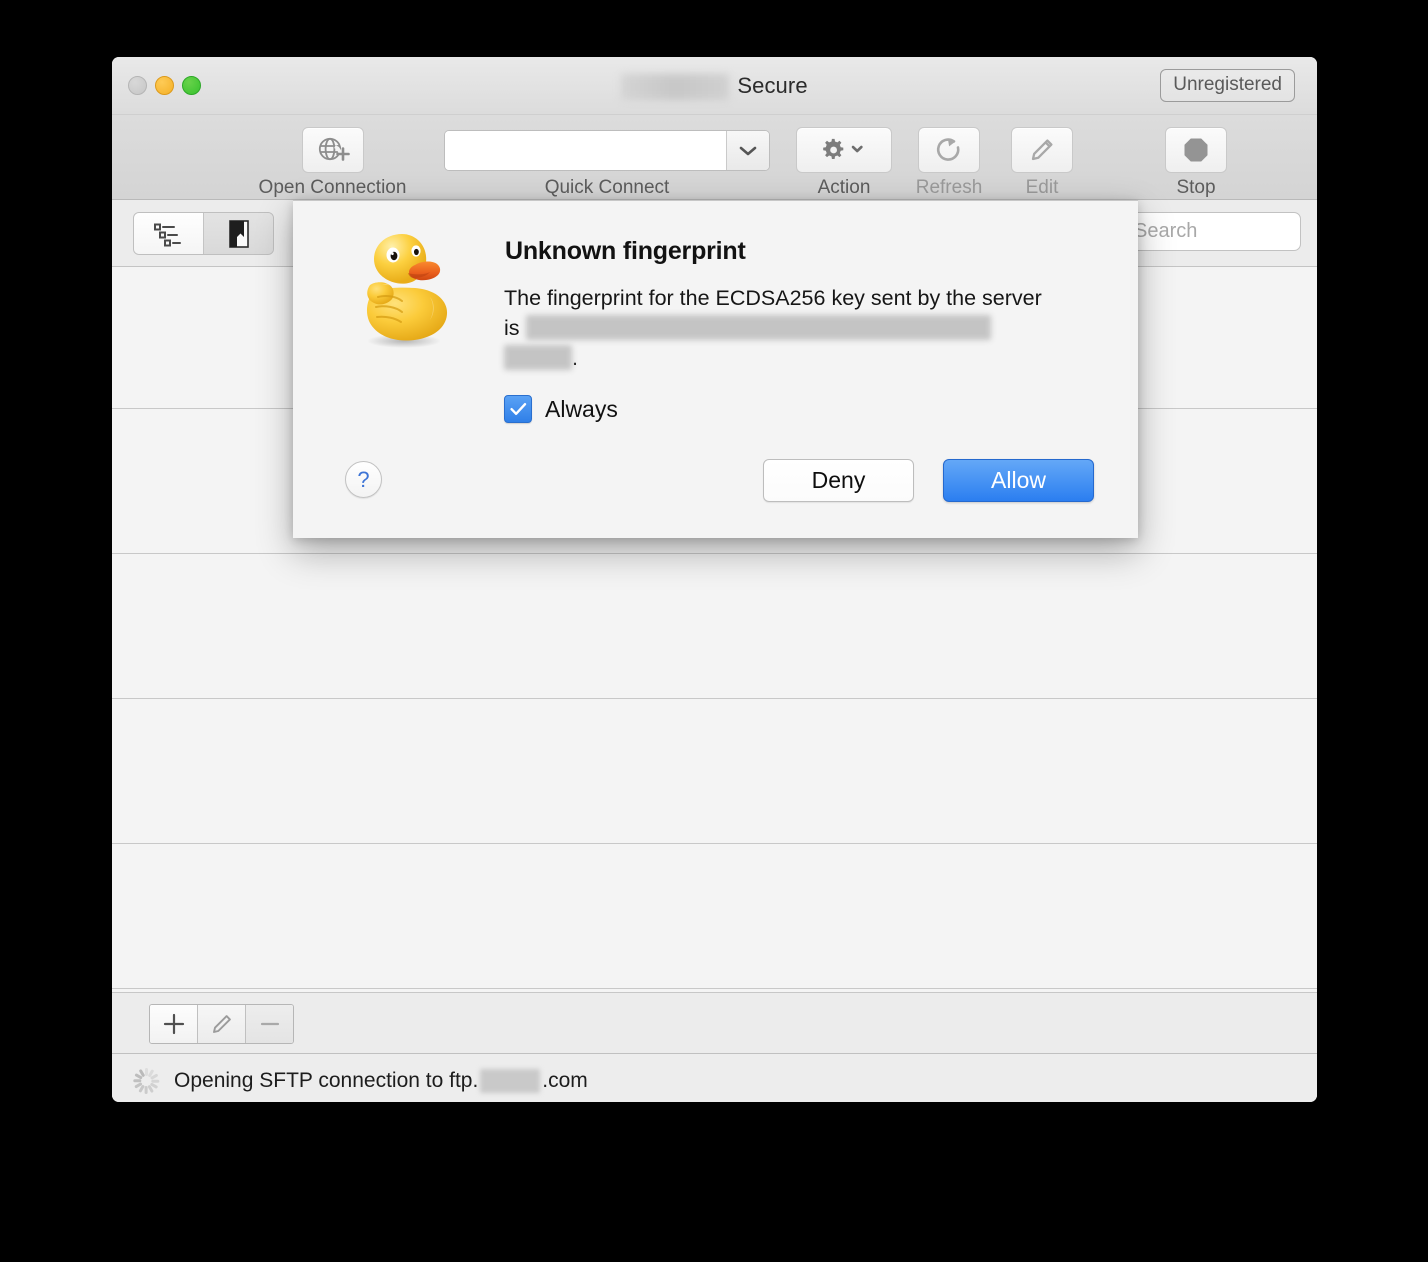 The height and width of the screenshot is (1262, 1428). I want to click on redacted-domain, so click(510, 1080).